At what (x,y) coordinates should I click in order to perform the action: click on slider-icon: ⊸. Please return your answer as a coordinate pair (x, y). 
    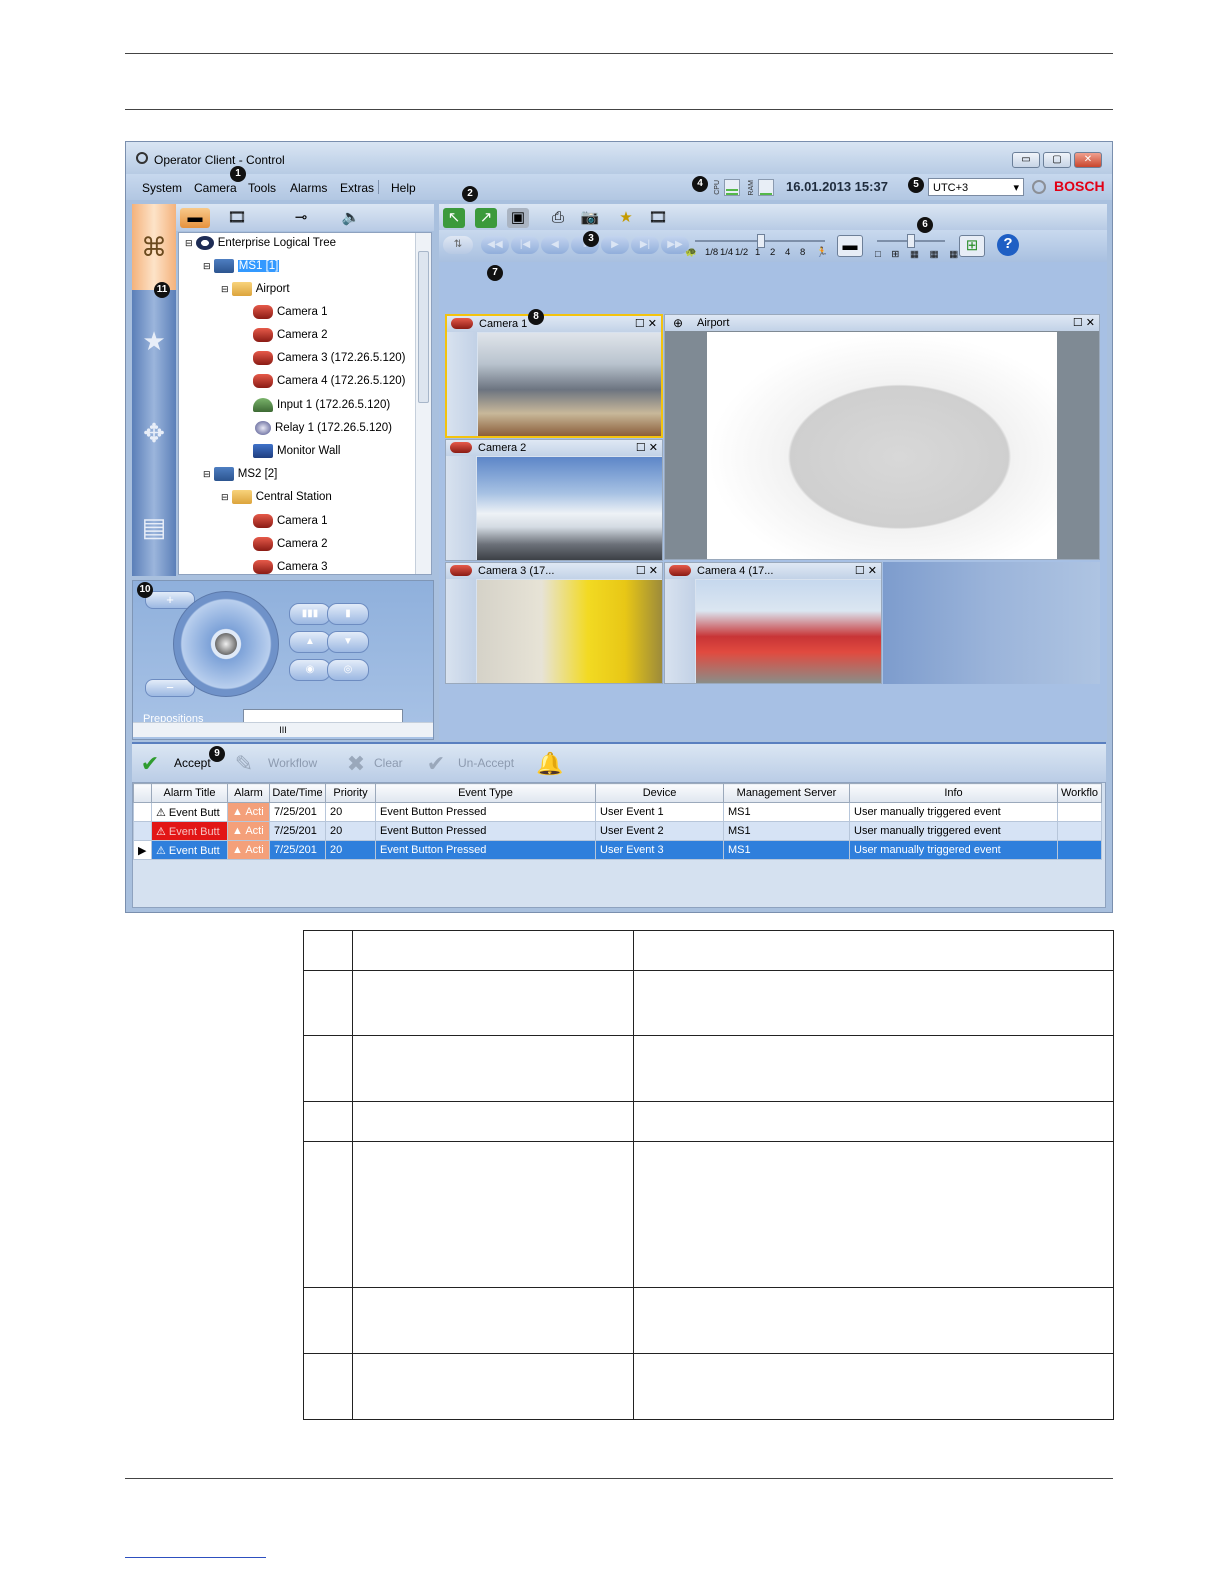
    Looking at the image, I should click on (301, 218).